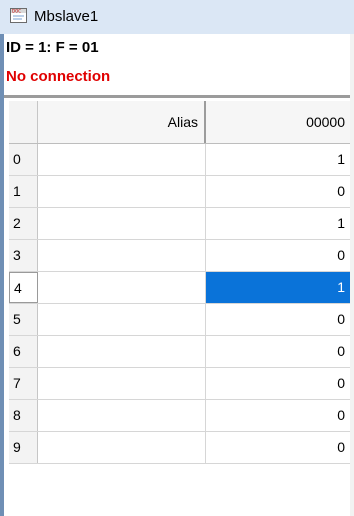 This screenshot has height=516, width=354. What do you see at coordinates (52, 47) in the screenshot?
I see `slave-id-status: ID = 1: F = 01` at bounding box center [52, 47].